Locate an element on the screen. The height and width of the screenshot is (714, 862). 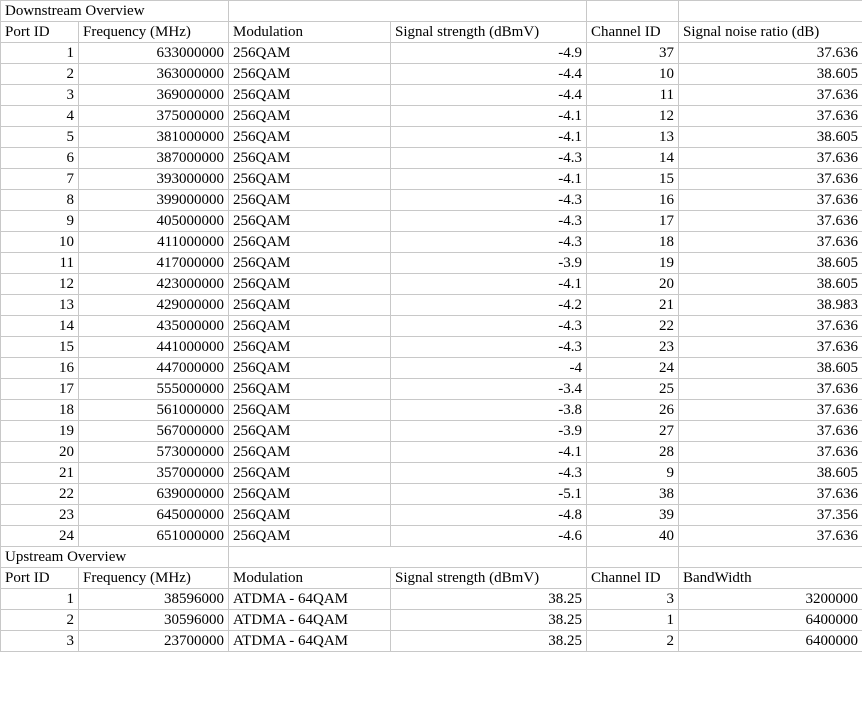
downstream-cell-channel-id: 9 is located at coordinates (633, 473).